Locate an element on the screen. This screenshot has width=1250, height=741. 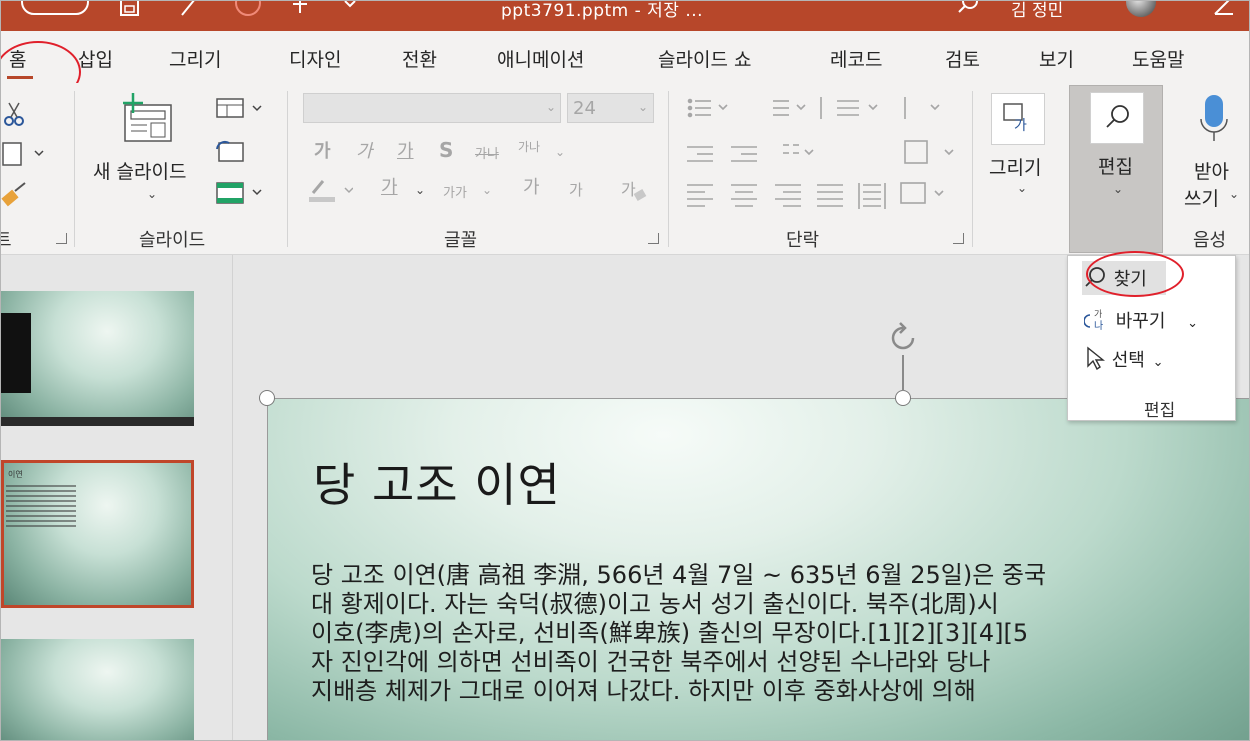
editing-button: 편집 ⌄ is located at coordinates (1116, 169).